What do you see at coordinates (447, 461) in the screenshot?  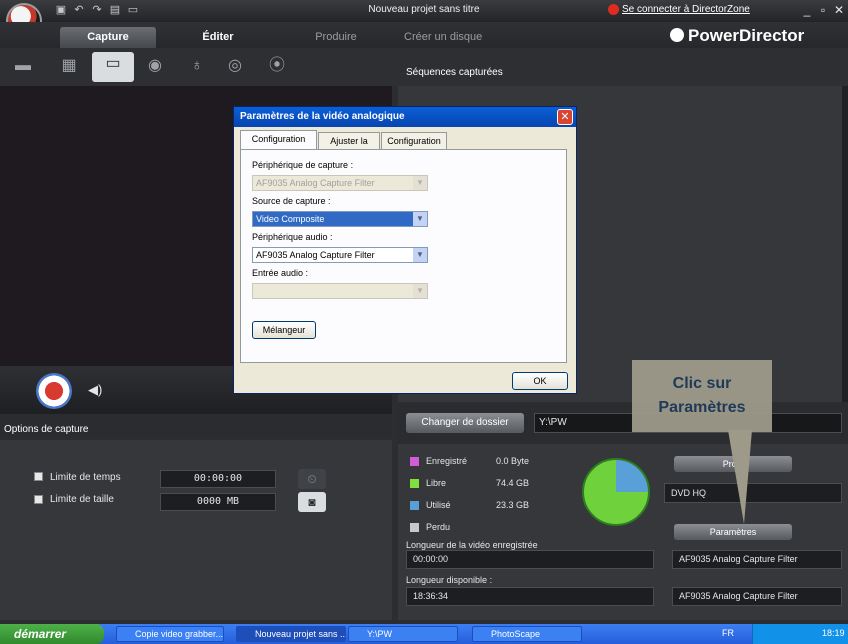 I see `legend-label: Enregistré` at bounding box center [447, 461].